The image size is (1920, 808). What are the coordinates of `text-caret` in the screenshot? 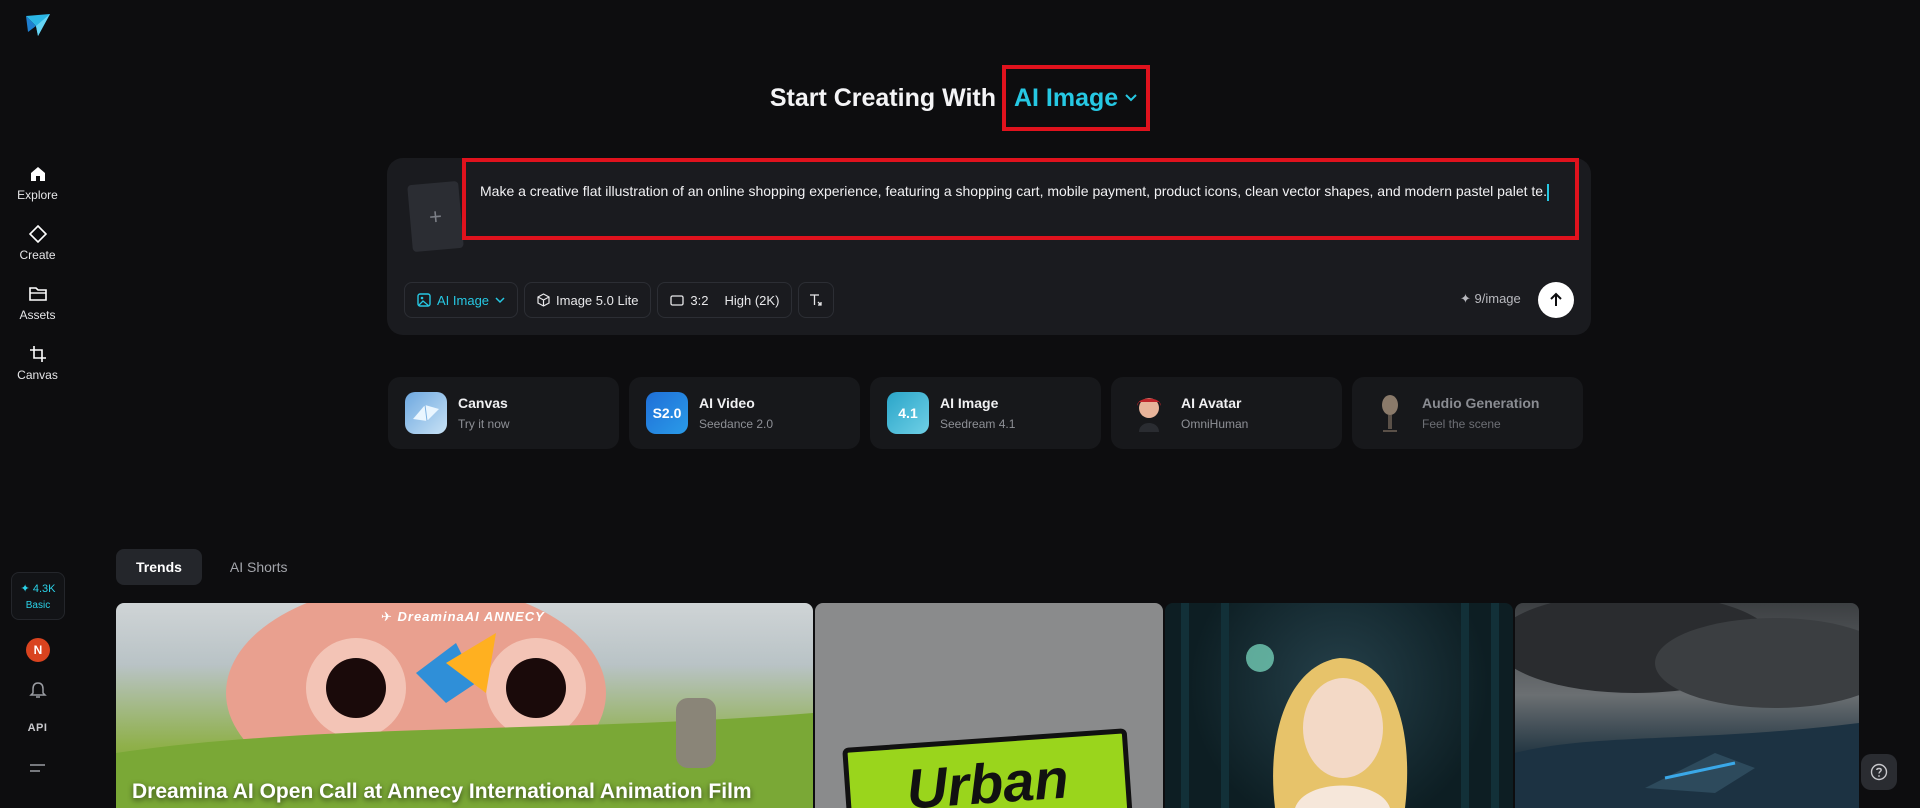 It's located at (1547, 192).